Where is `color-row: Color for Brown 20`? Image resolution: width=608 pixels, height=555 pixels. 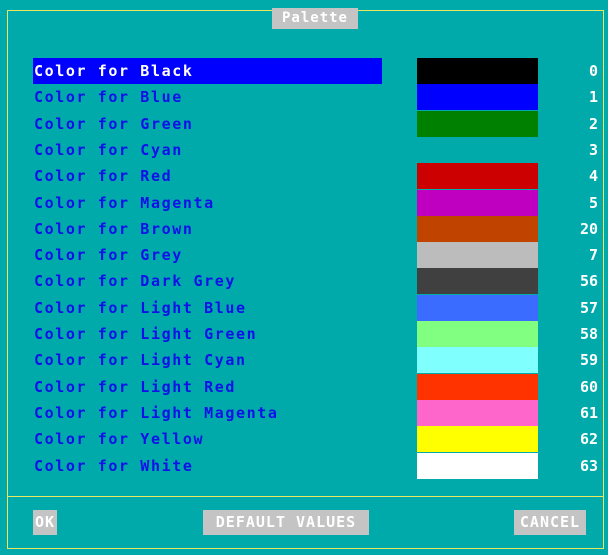
color-row: Color for Brown 20 is located at coordinates (304, 228).